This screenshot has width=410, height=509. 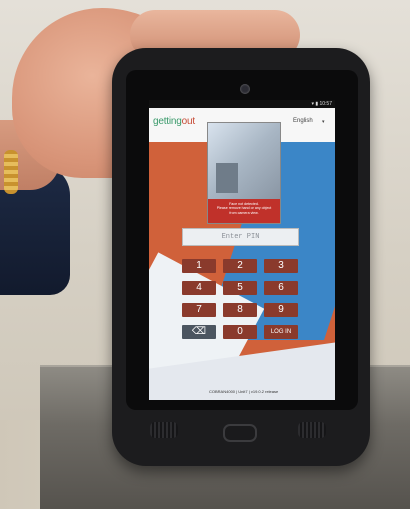 What do you see at coordinates (242, 104) in the screenshot?
I see `status-bar: ▾ ▮ 10:57` at bounding box center [242, 104].